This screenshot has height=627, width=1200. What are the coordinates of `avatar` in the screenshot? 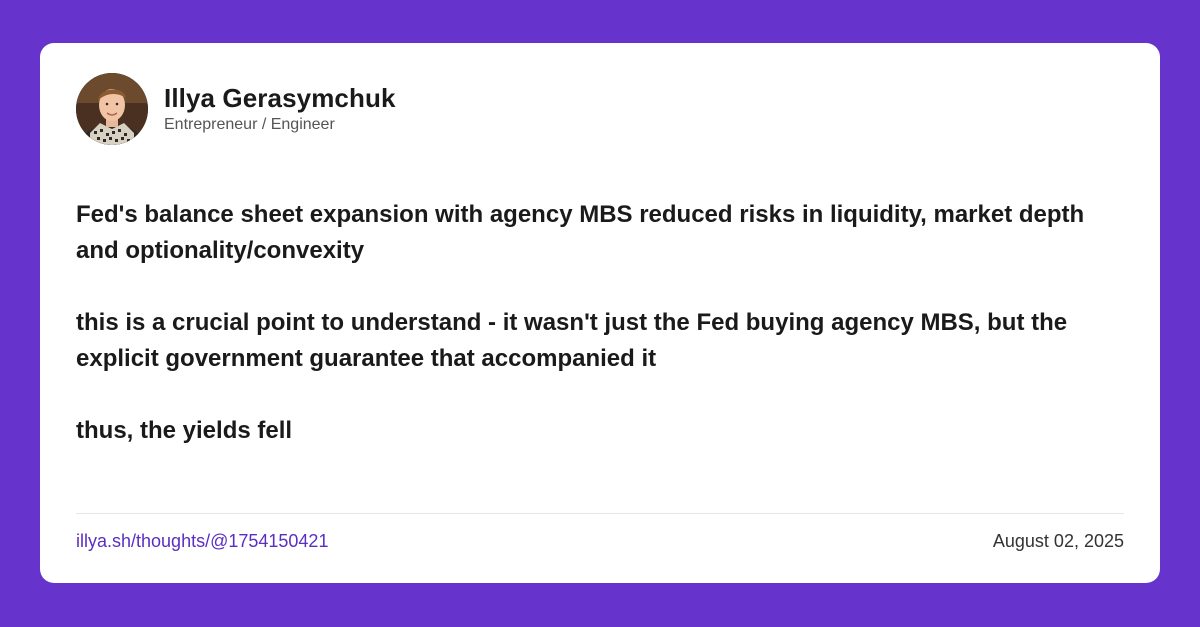 It's located at (112, 109).